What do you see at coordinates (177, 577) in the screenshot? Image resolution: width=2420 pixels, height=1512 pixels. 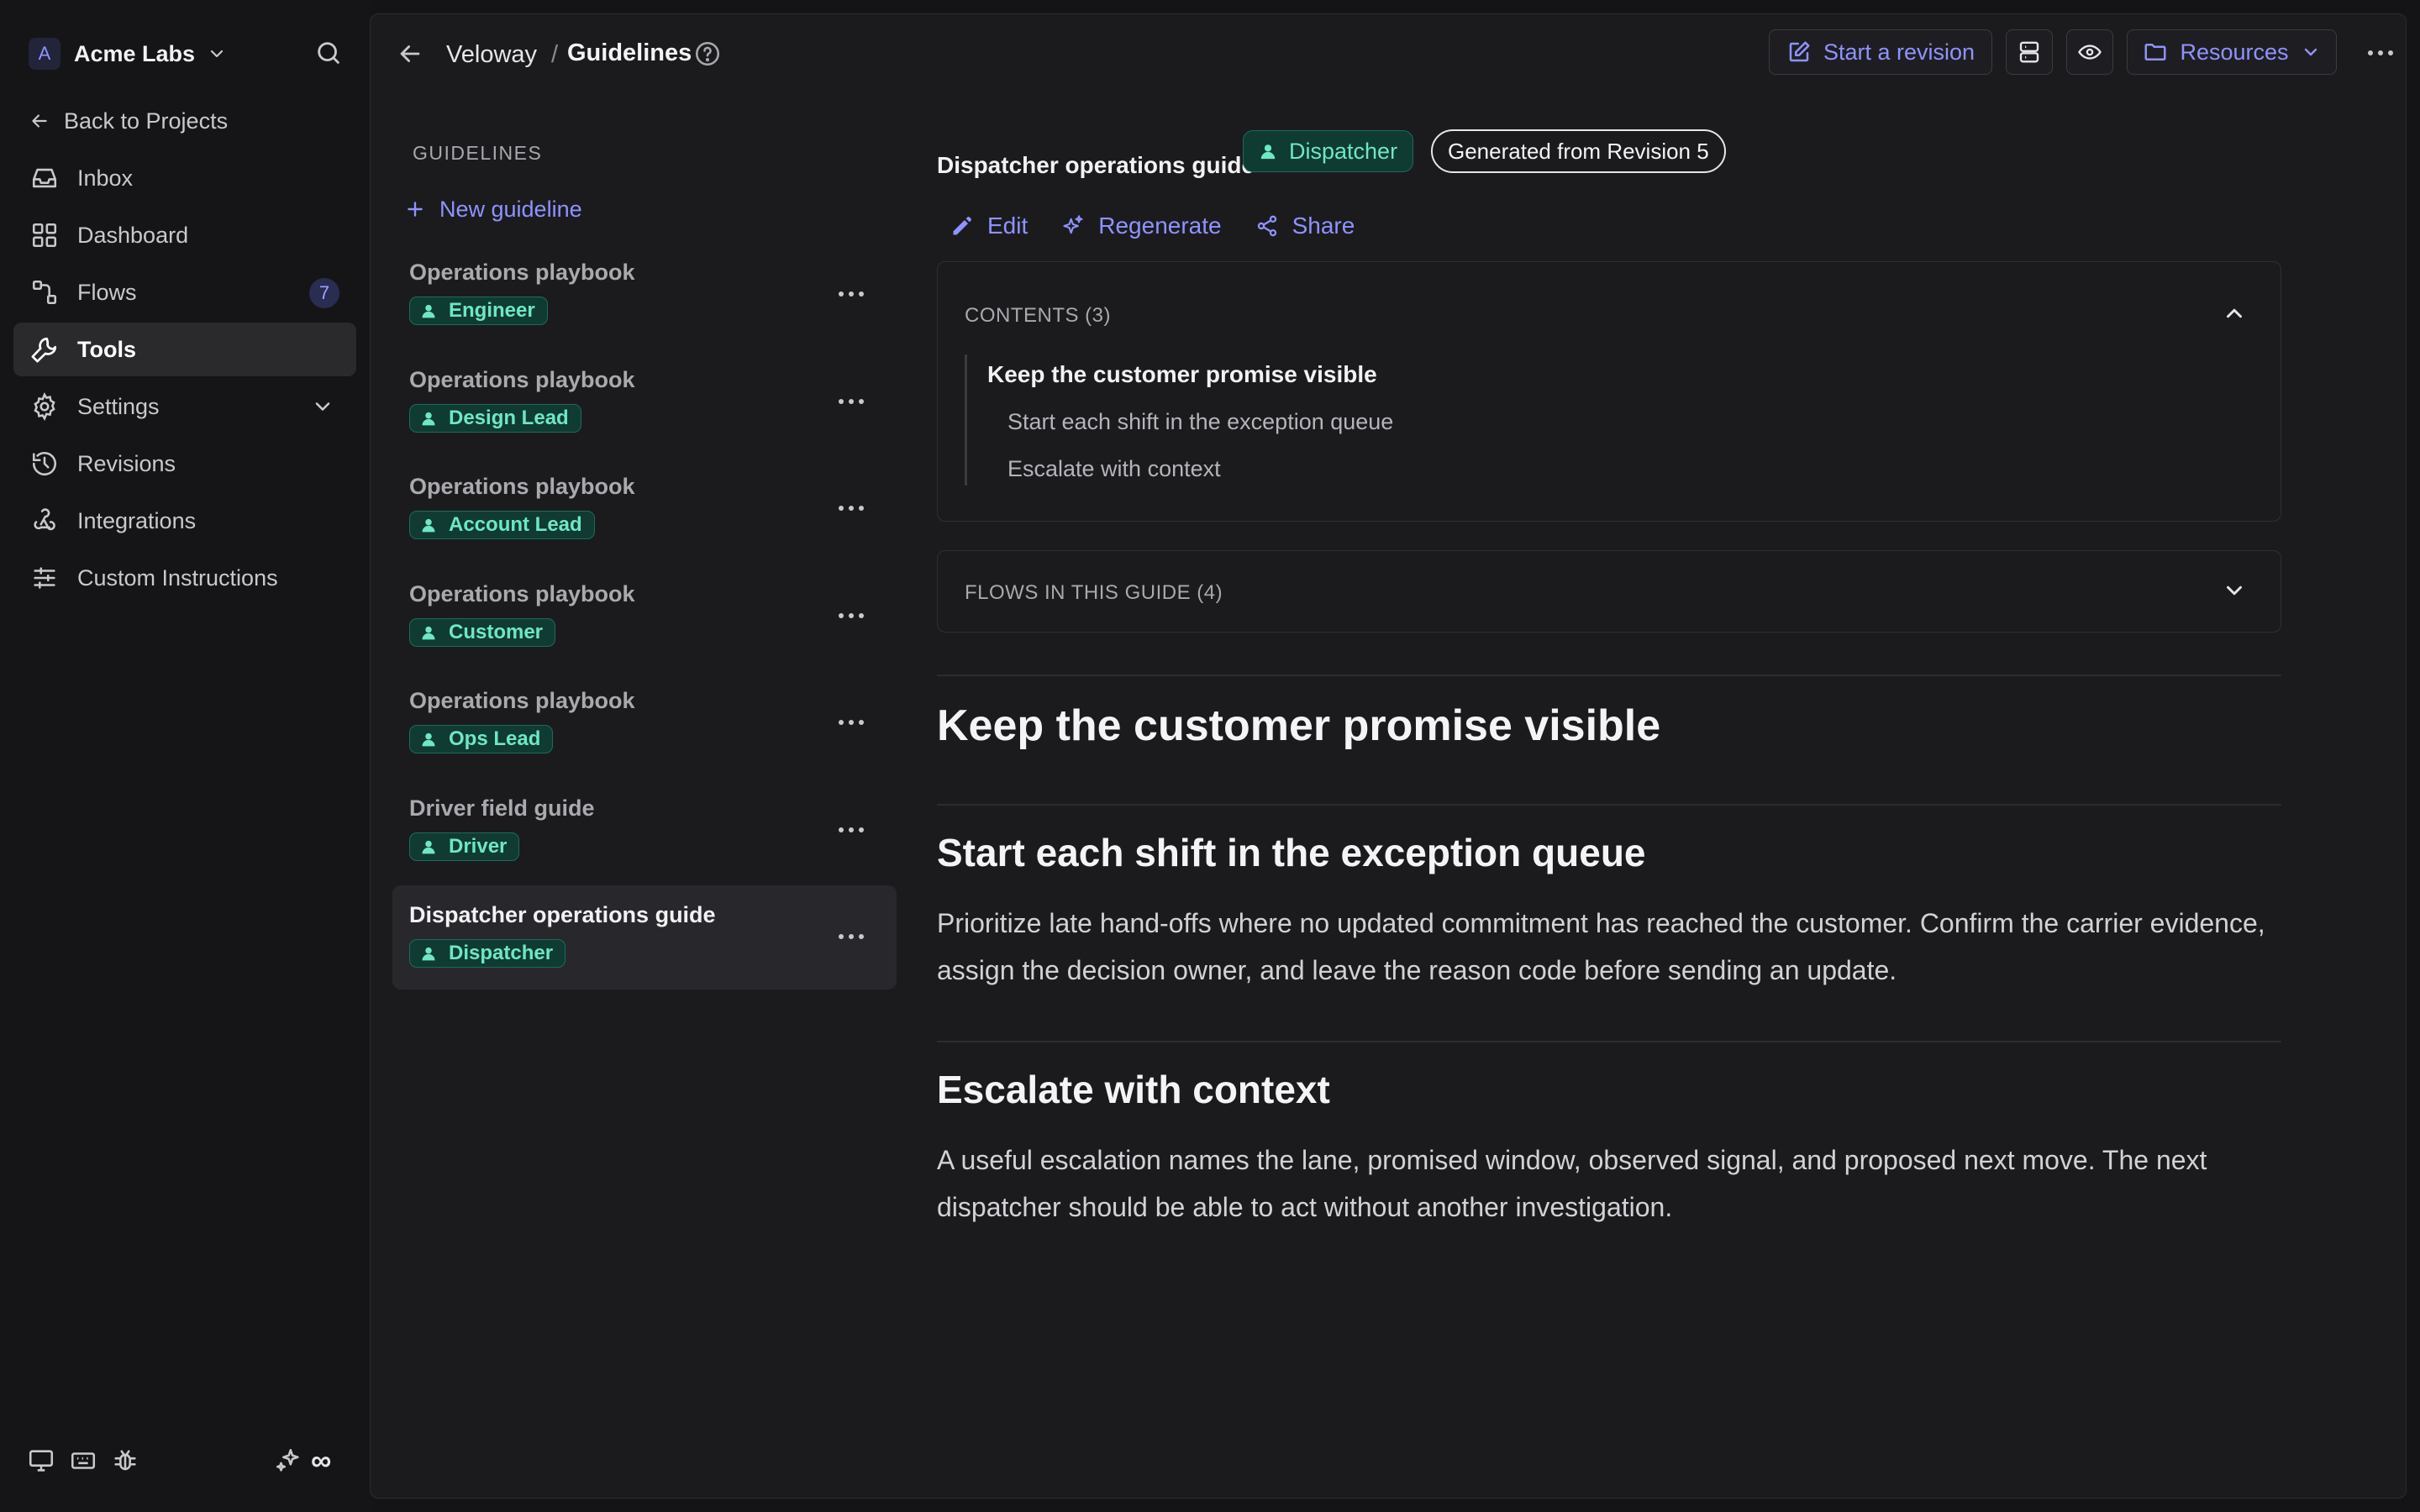 I see `sidebar-item-label: Custom Instructions` at bounding box center [177, 577].